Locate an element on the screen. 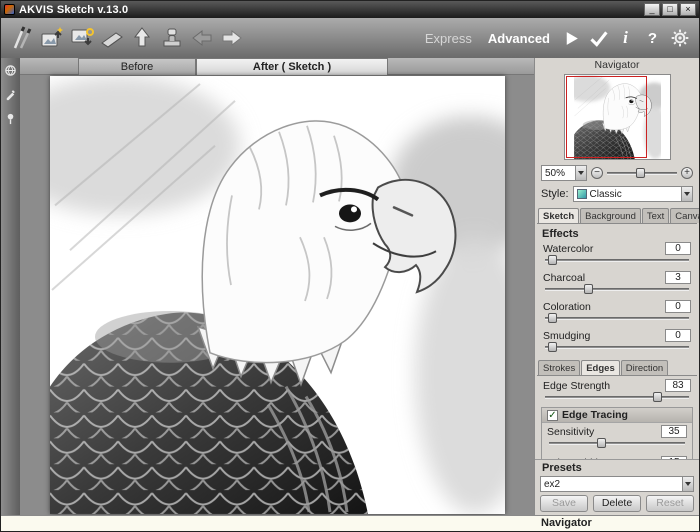 The width and height of the screenshot is (700, 532). tab-edges: Edges is located at coordinates (600, 367).